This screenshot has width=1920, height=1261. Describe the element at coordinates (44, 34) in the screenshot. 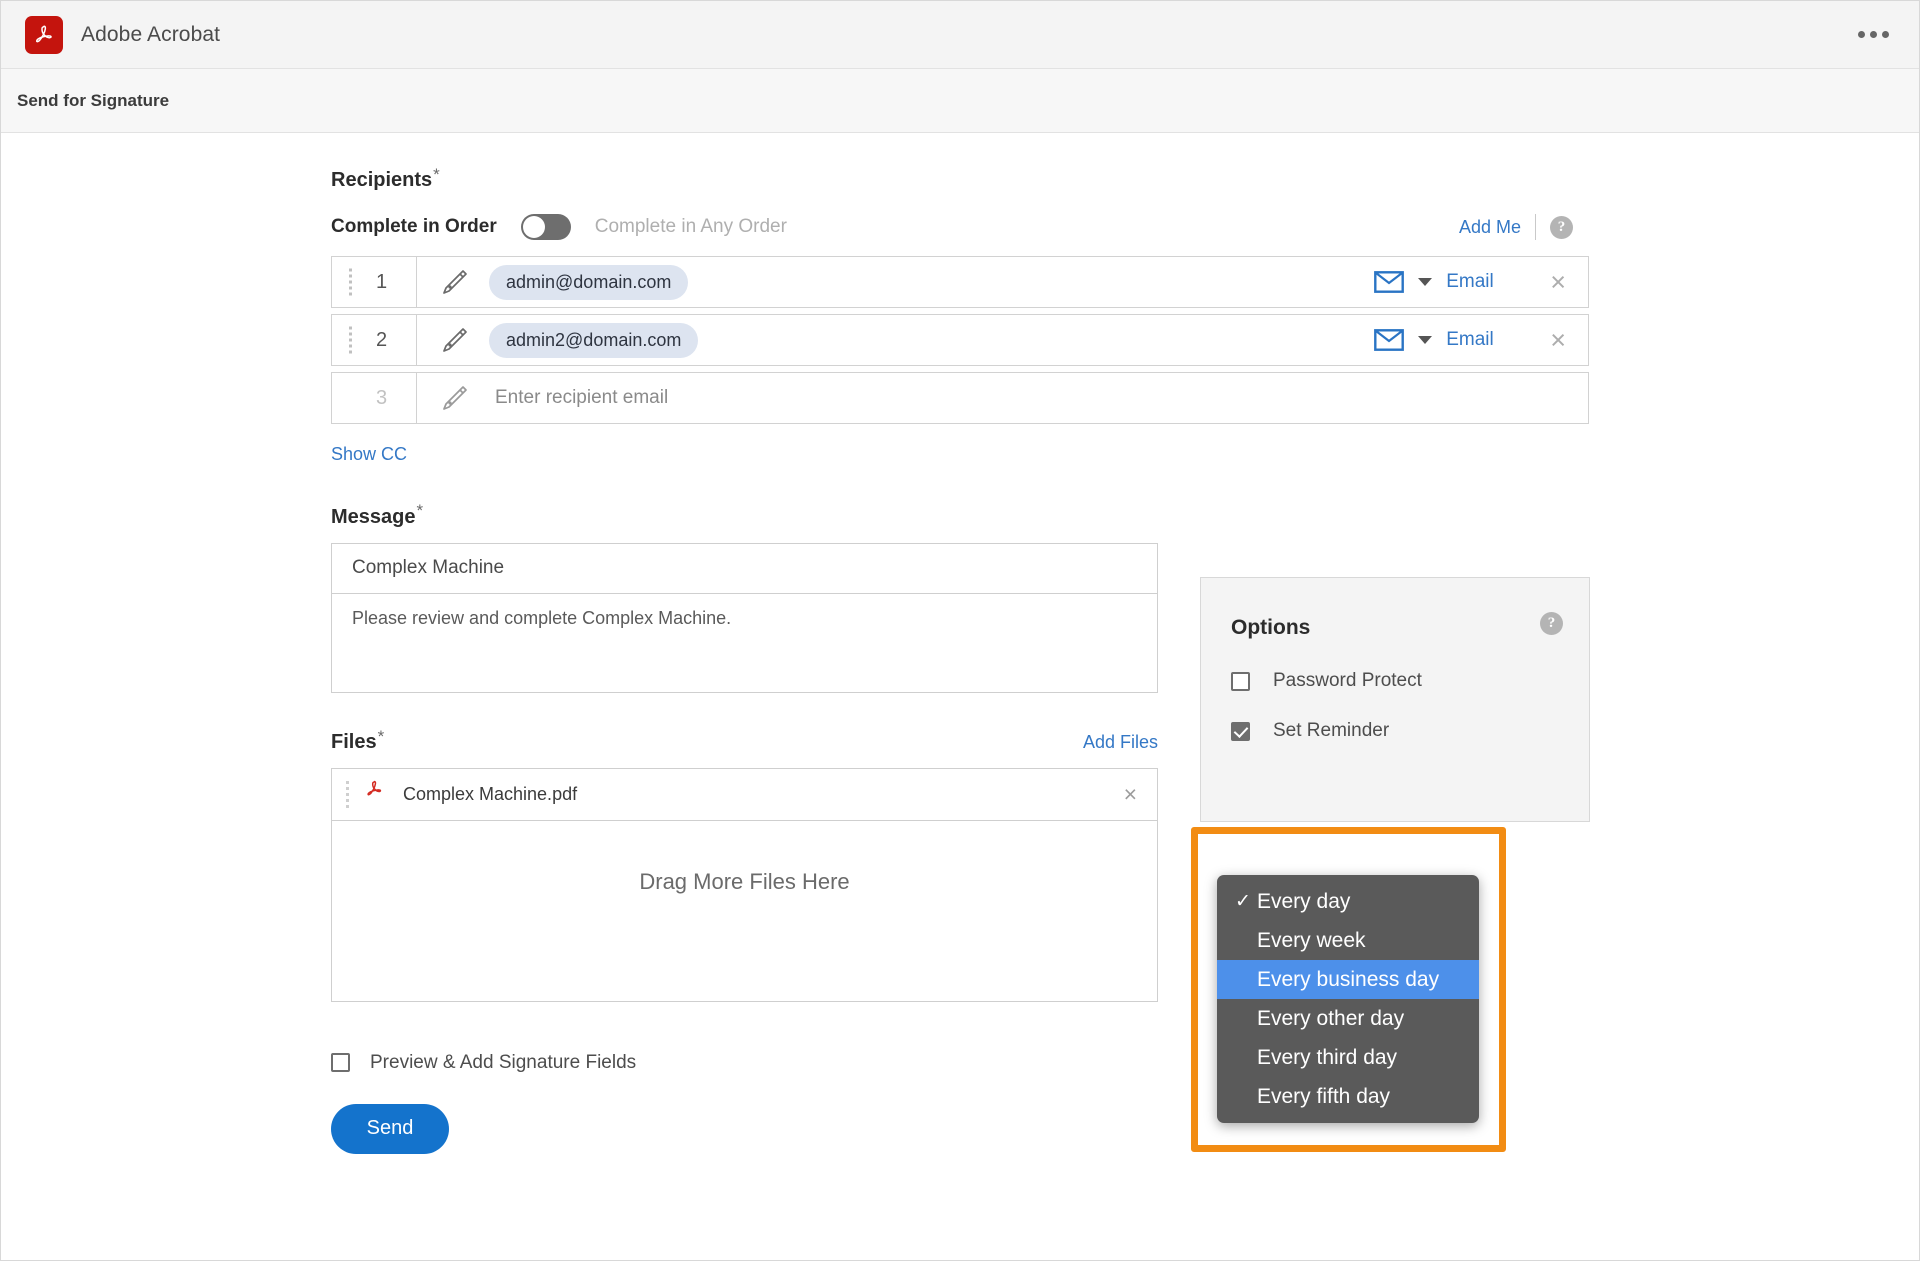

I see `acrobat-logo-icon` at that location.